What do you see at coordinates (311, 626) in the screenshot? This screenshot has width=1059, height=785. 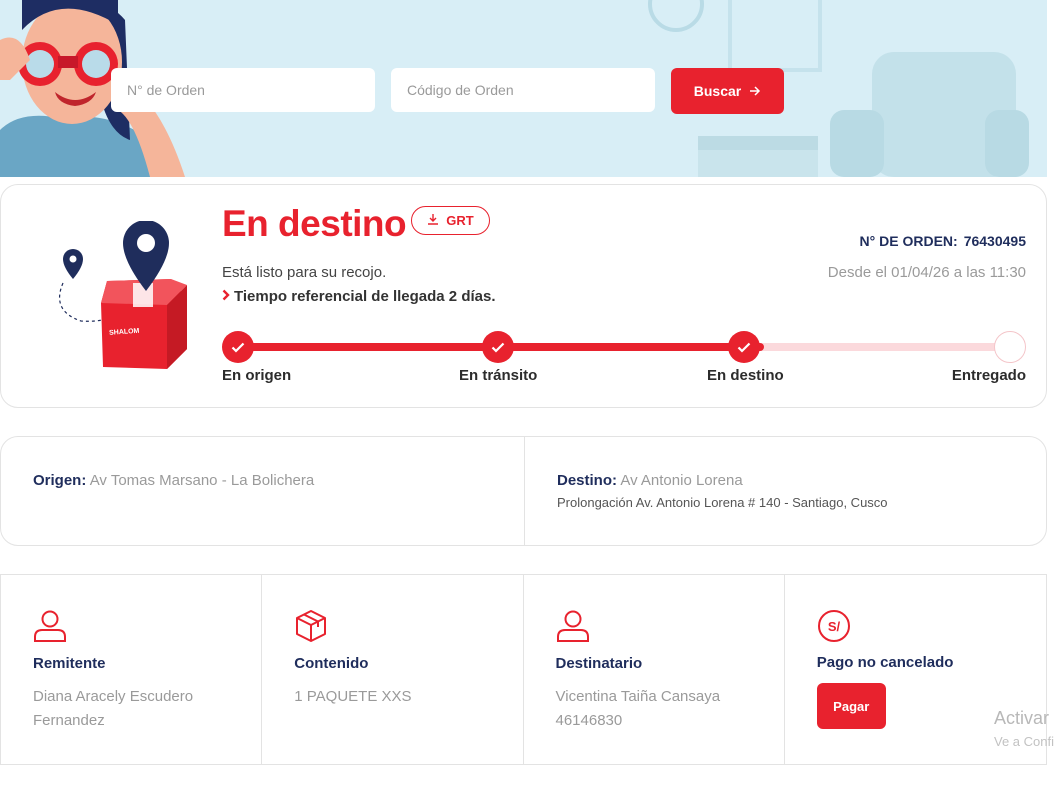 I see `box-icon` at bounding box center [311, 626].